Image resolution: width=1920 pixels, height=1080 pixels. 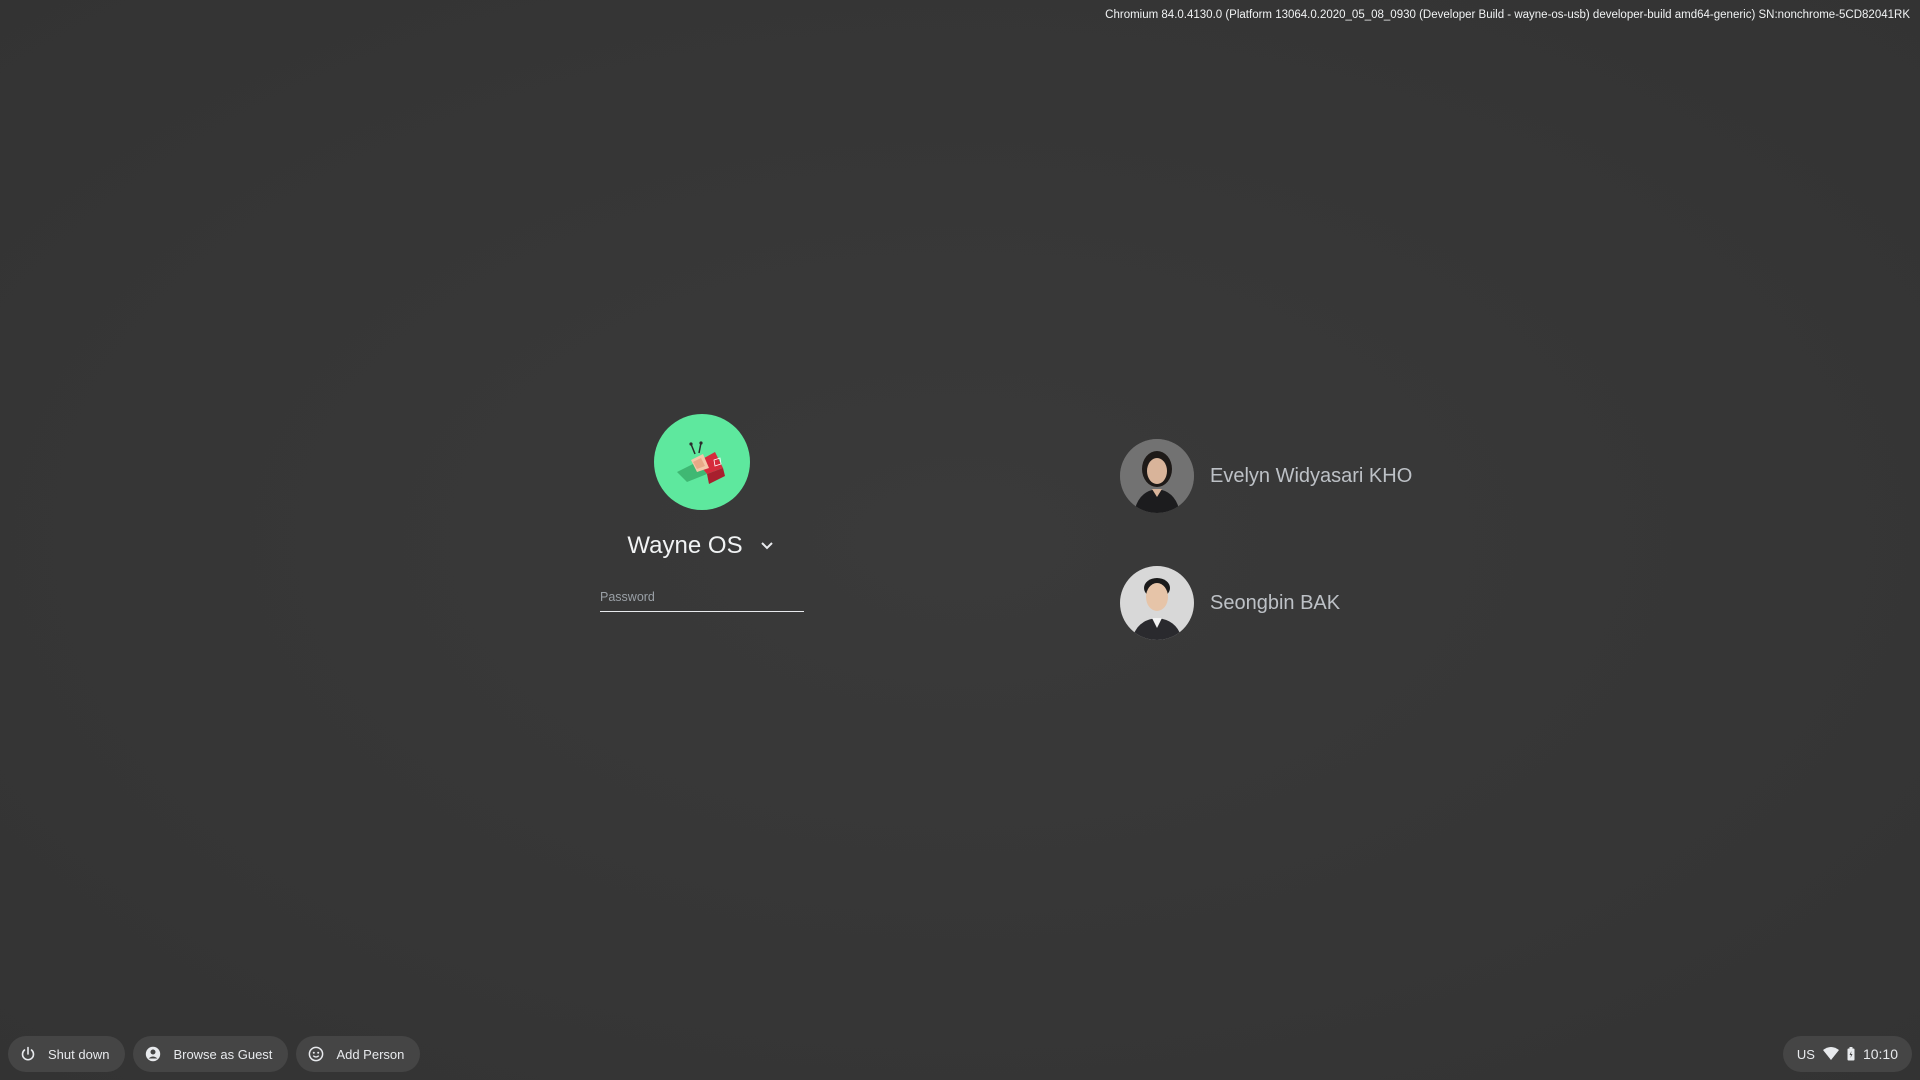 I want to click on user-list: Evelyn Widyasari KHO Seongbin BAK, so click(x=1266, y=566).